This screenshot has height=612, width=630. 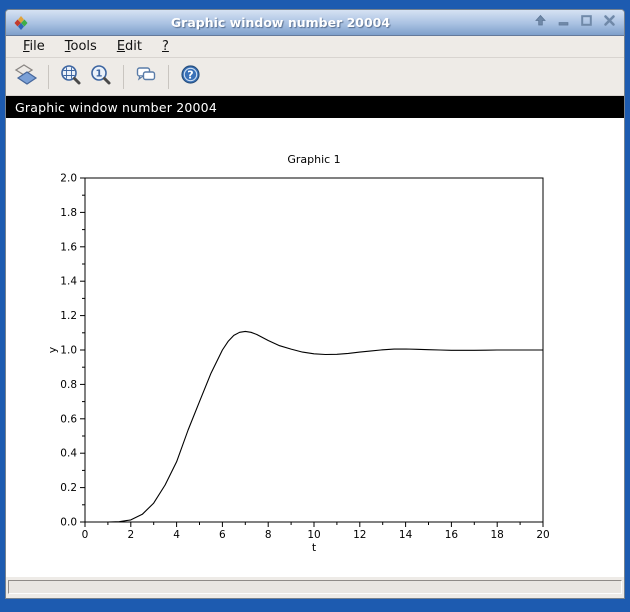 What do you see at coordinates (68, 385) in the screenshot?
I see `y-tick-label: 0.8` at bounding box center [68, 385].